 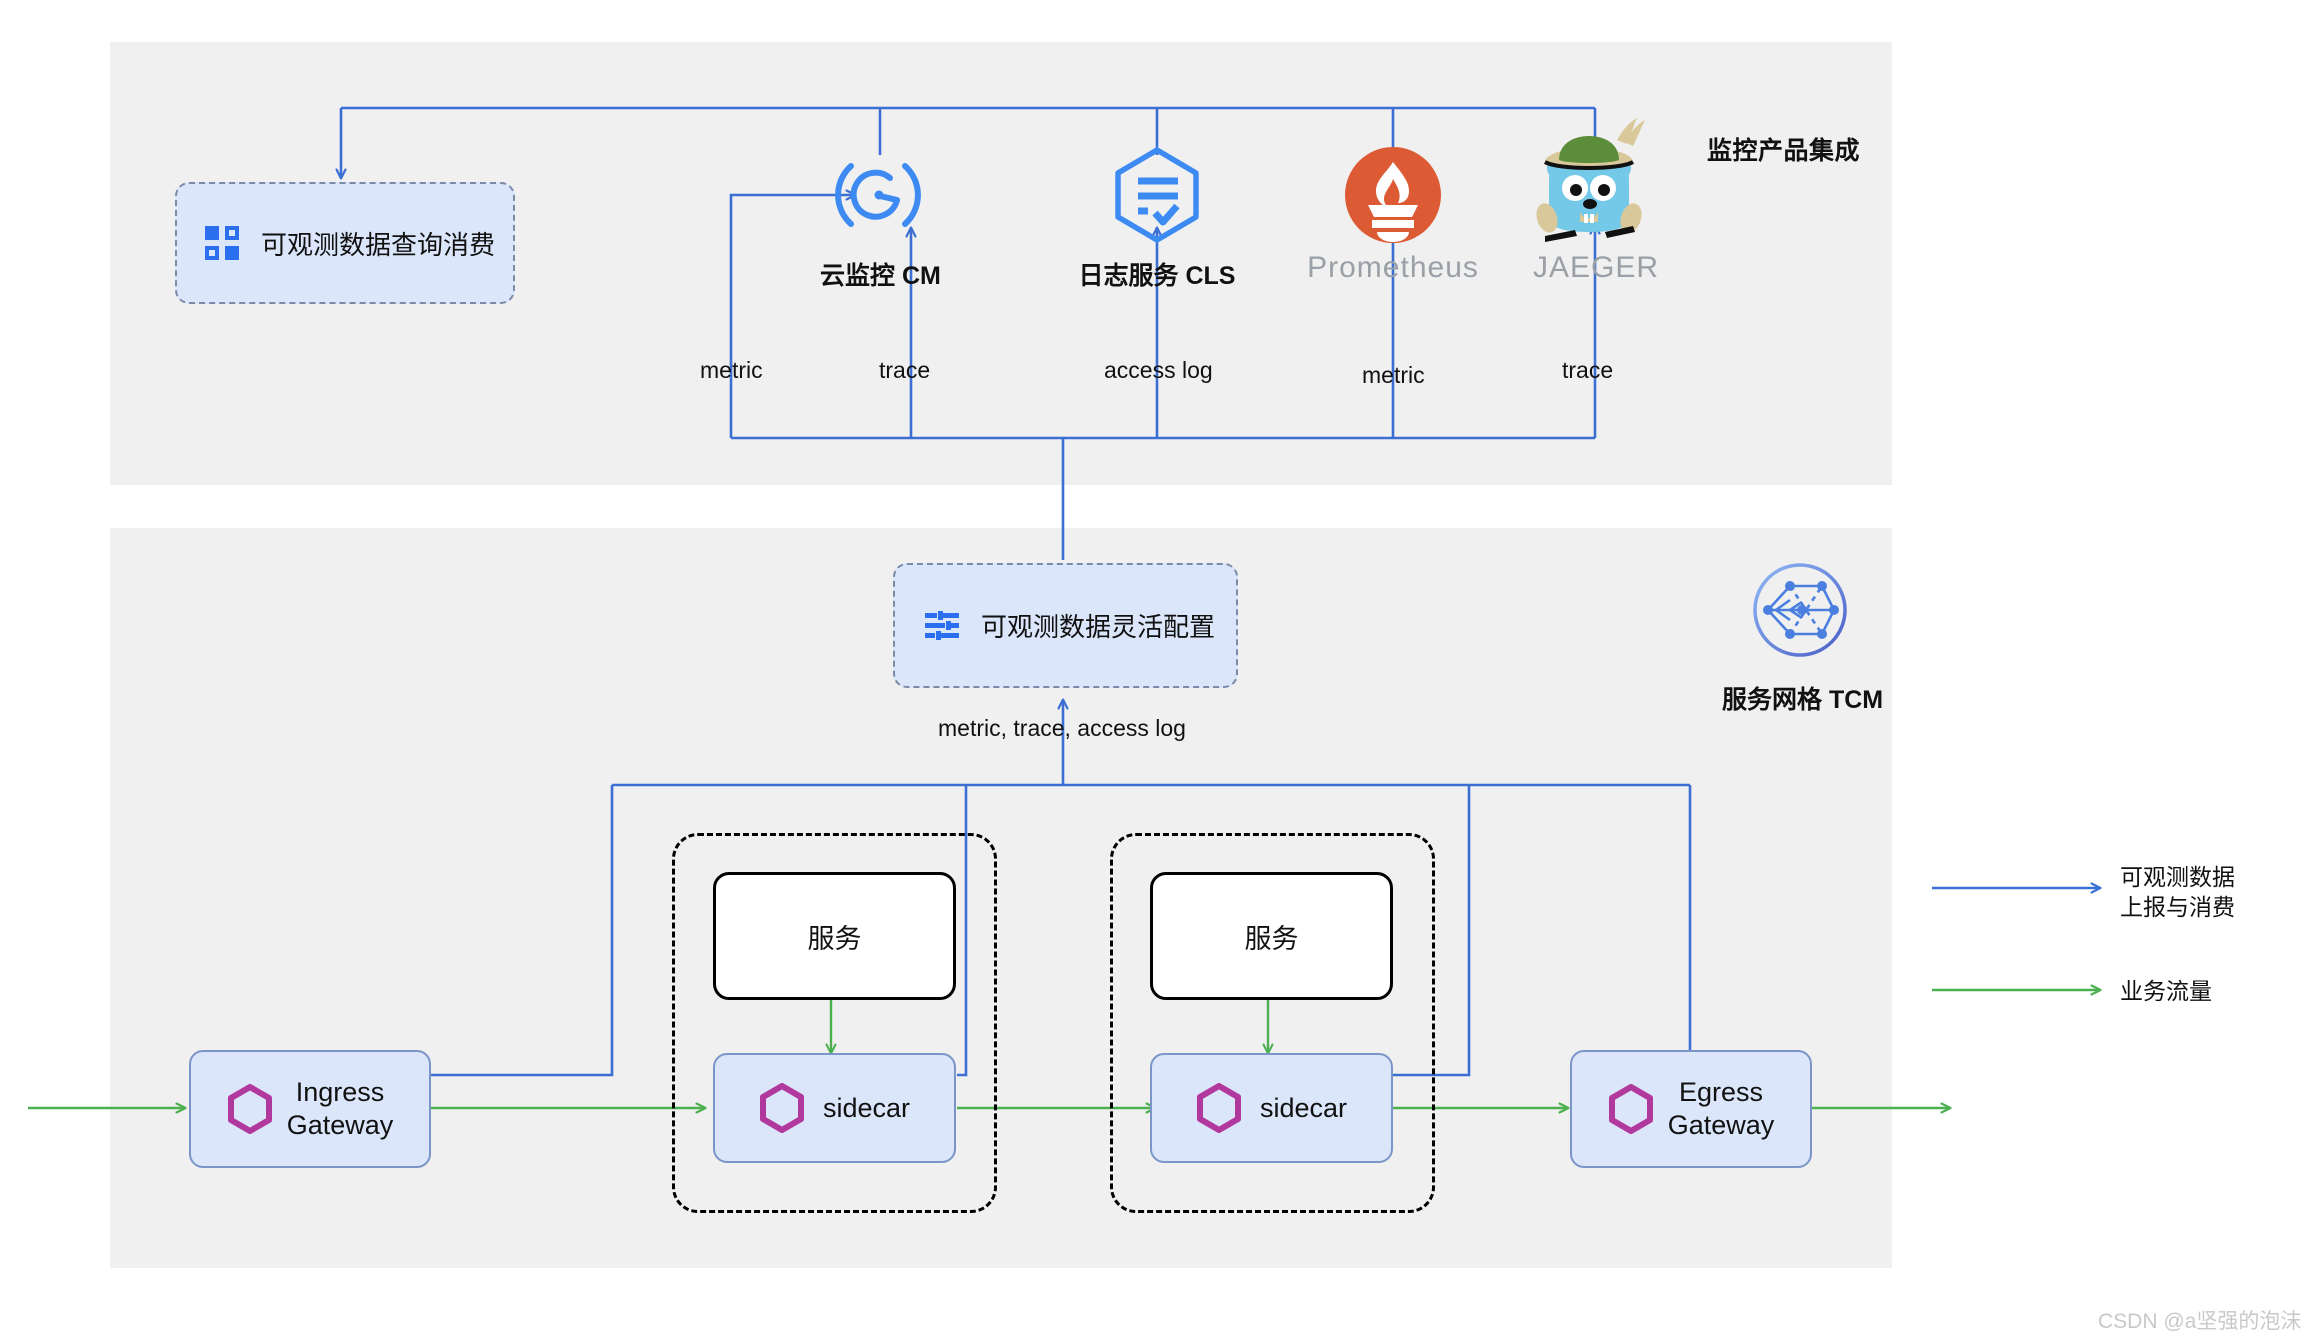 I want to click on wire-label-jaeger-trace: trace, so click(x=1588, y=370).